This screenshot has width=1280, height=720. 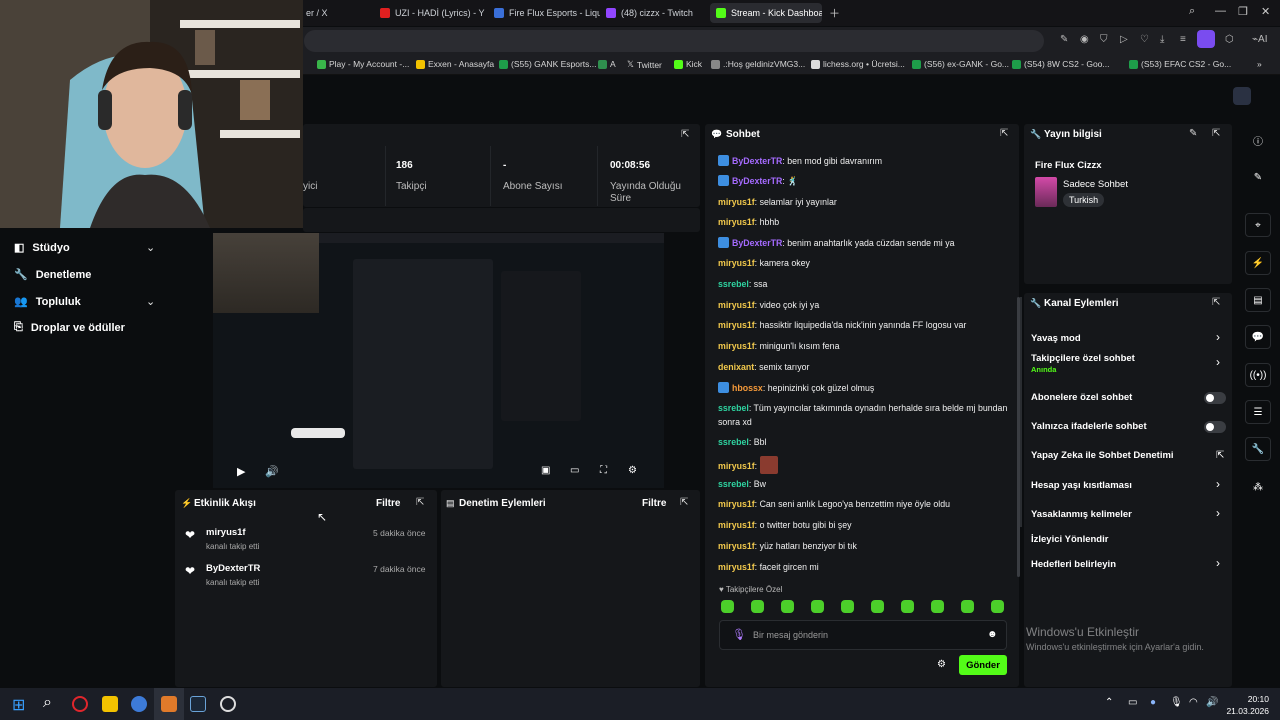 What do you see at coordinates (1247, 711) in the screenshot?
I see `clock-date: 21.03.2026` at bounding box center [1247, 711].